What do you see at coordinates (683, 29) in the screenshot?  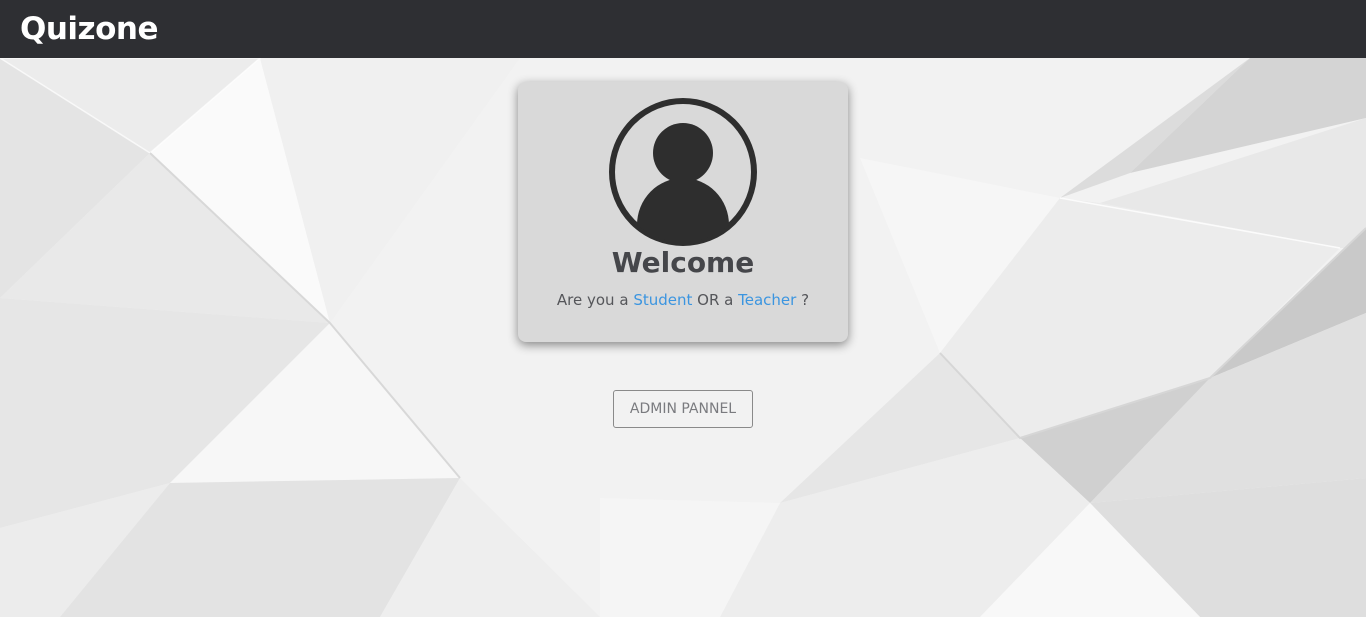 I see `top-navbar: Quizone` at bounding box center [683, 29].